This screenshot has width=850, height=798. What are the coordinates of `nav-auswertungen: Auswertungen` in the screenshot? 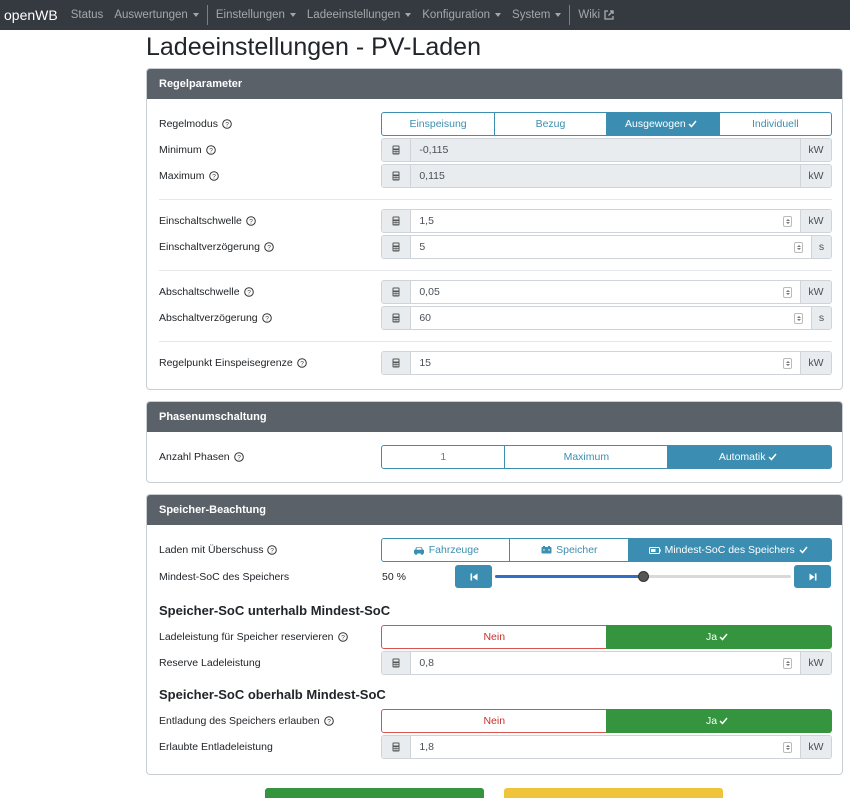 It's located at (156, 15).